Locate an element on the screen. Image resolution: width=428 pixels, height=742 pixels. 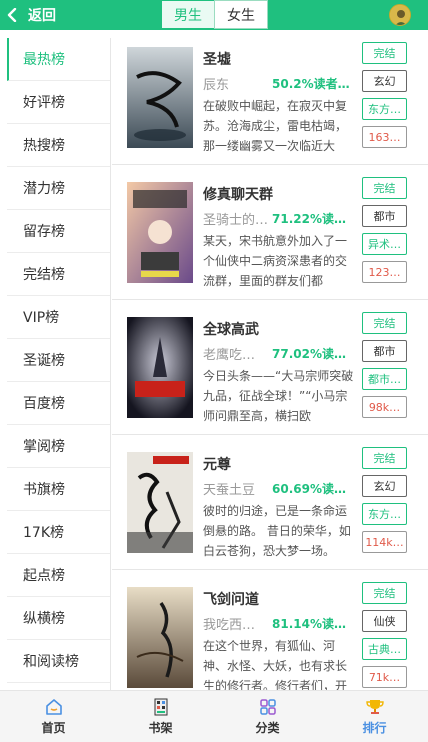
back-label: 返回 is located at coordinates (42, 16).